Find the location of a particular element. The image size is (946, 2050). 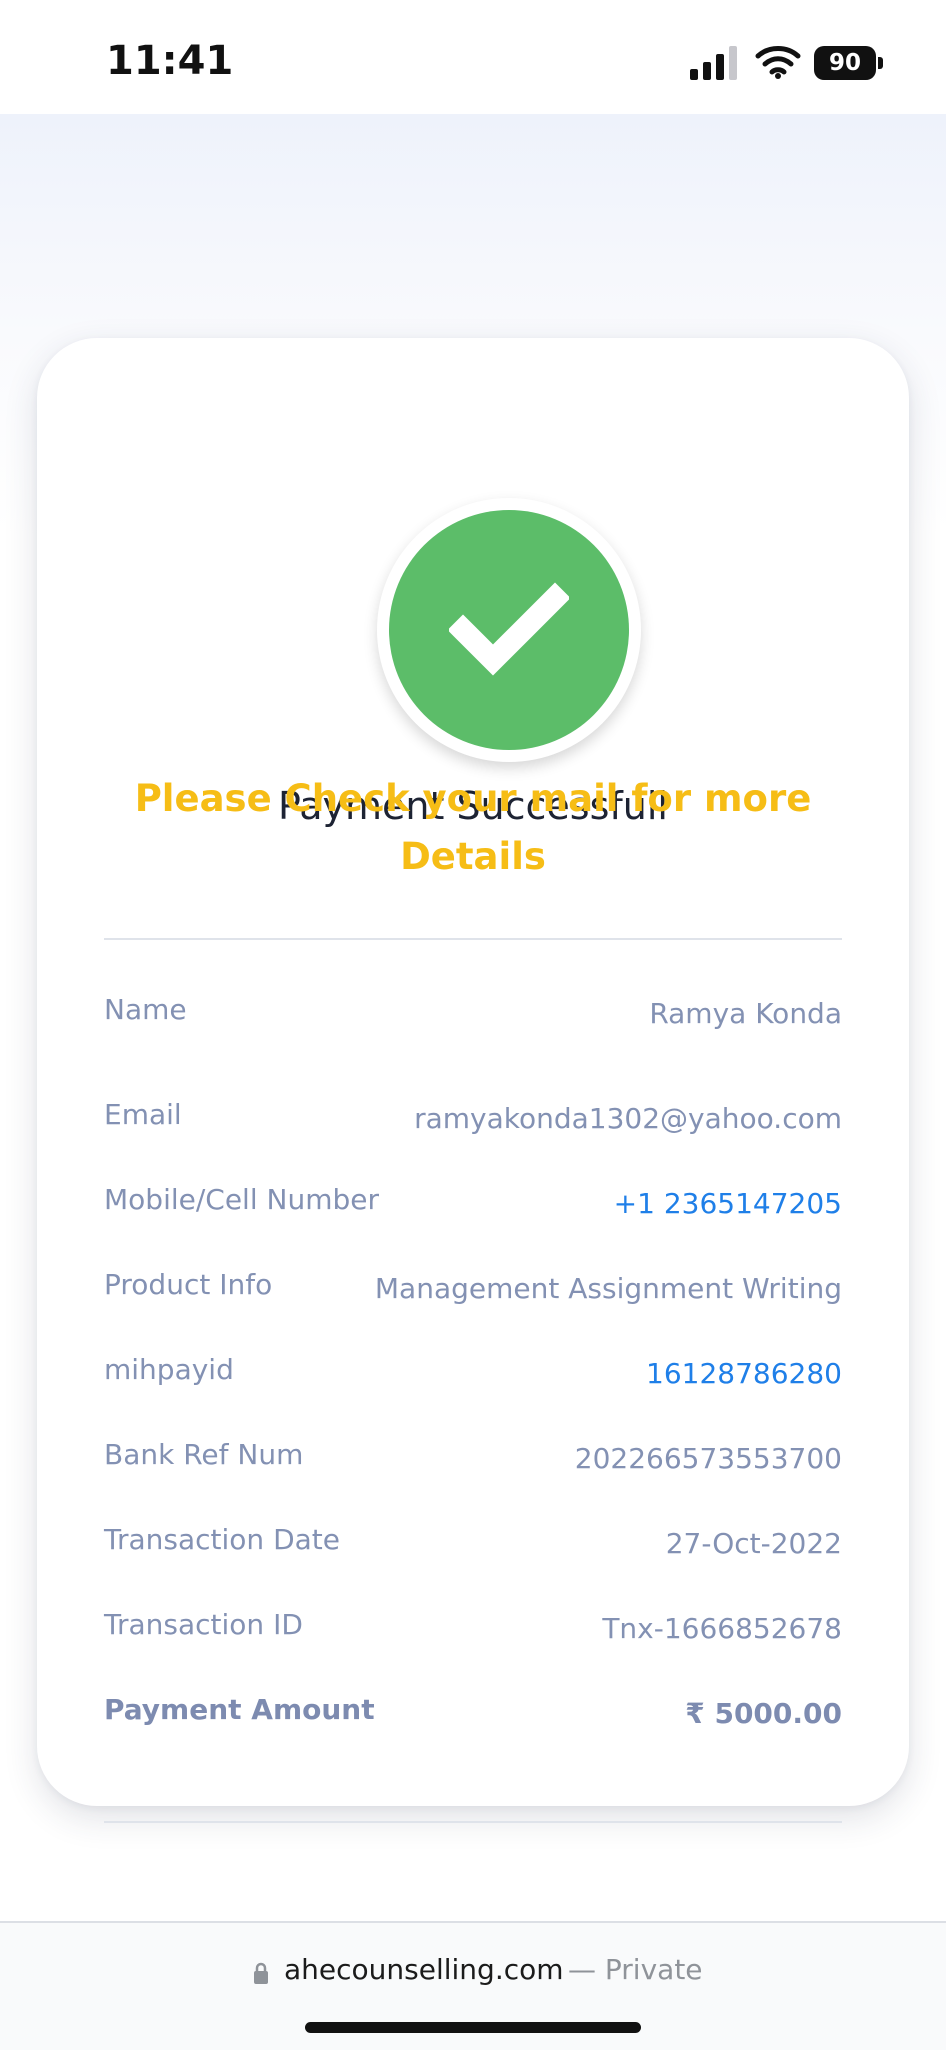

battery-icon: 90 is located at coordinates (849, 63).